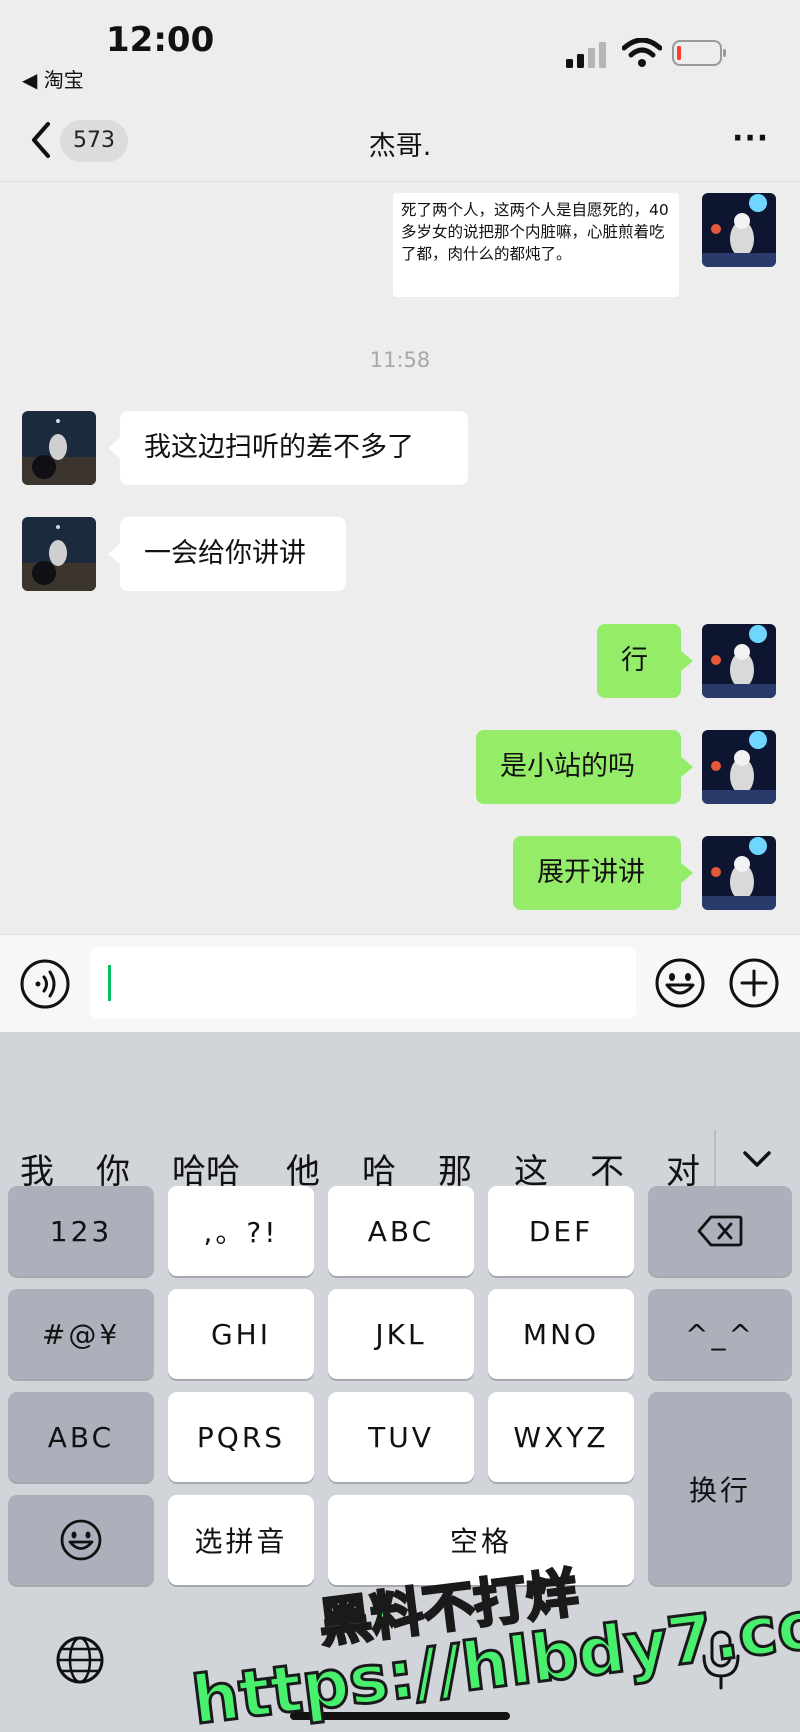 The width and height of the screenshot is (800, 1732). Describe the element at coordinates (363, 983) in the screenshot. I see `message-input` at that location.